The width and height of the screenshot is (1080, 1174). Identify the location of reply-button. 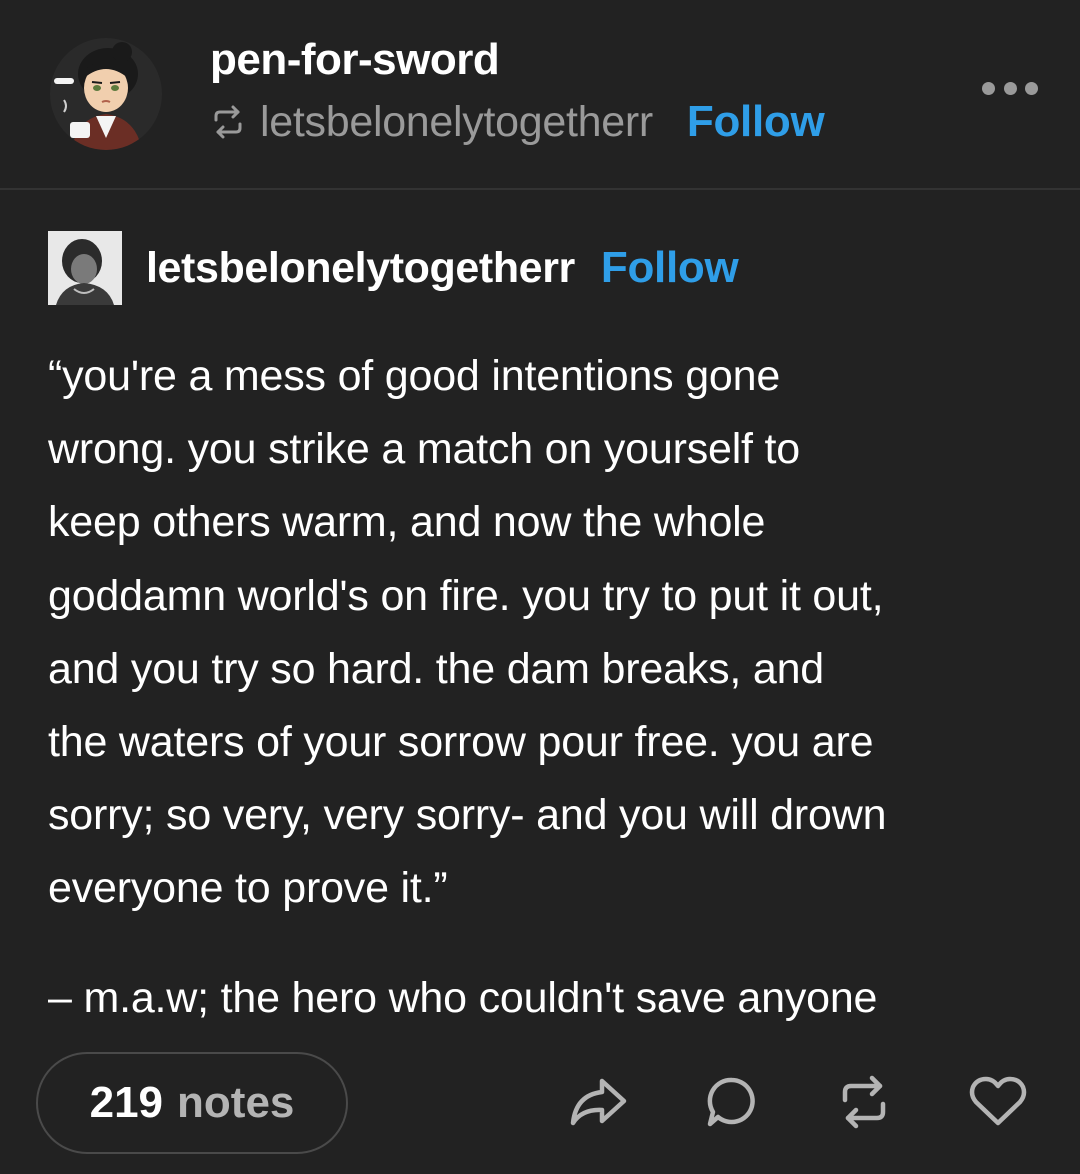
(732, 1104).